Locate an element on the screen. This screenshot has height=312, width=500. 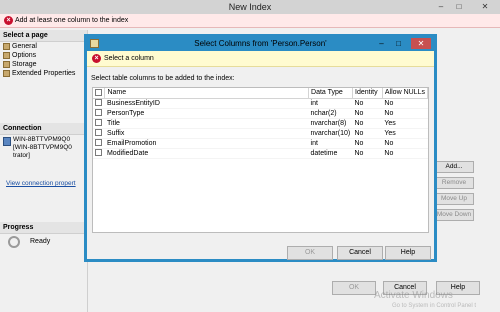
server-icon is located at coordinates (7, 141).